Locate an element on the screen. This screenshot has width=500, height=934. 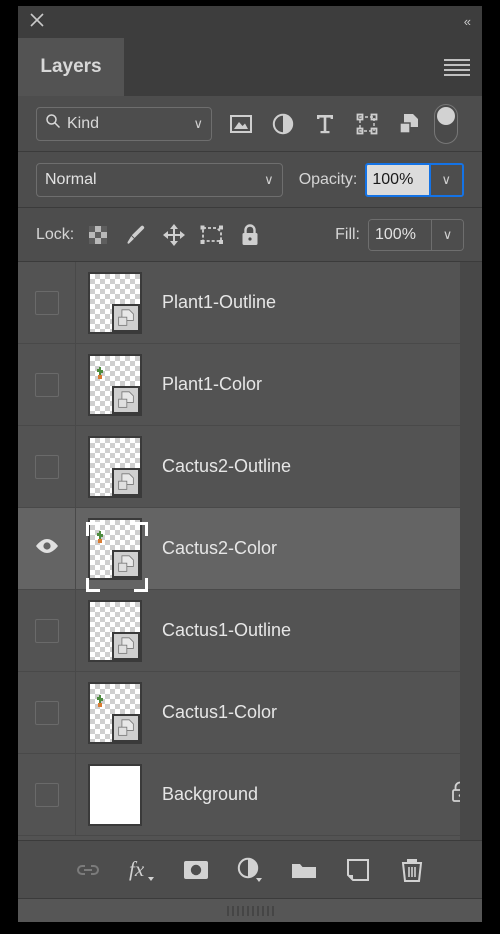
table-row: Plant1-Outline is located at coordinates (250, 303).